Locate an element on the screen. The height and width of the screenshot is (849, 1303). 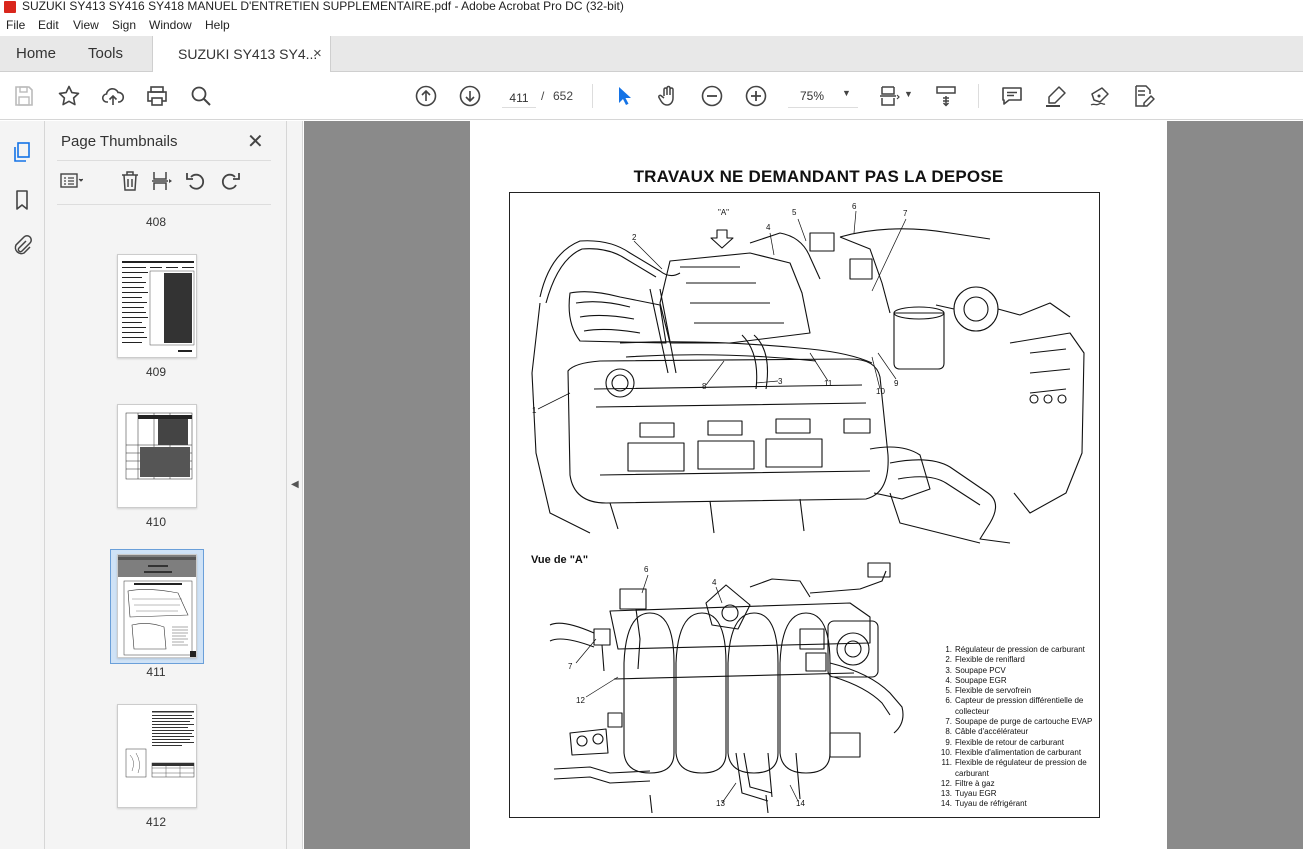
tab-document: SUZUKI SY413 SY4... × is located at coordinates (241, 54).